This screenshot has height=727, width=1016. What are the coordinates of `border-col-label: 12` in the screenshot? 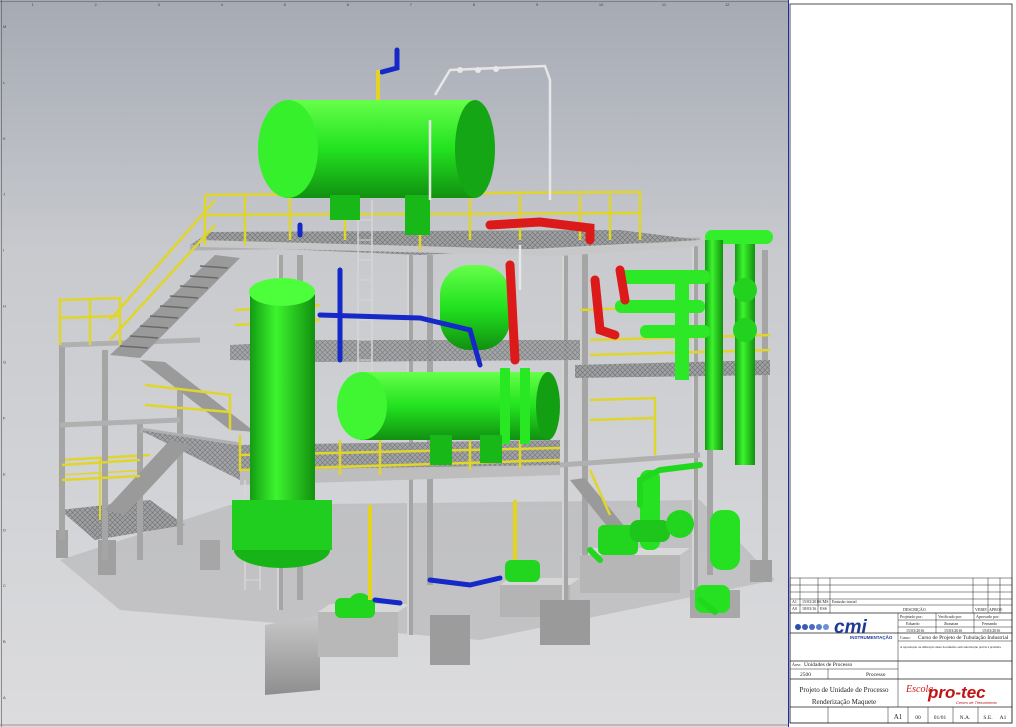 It's located at (727, 4).